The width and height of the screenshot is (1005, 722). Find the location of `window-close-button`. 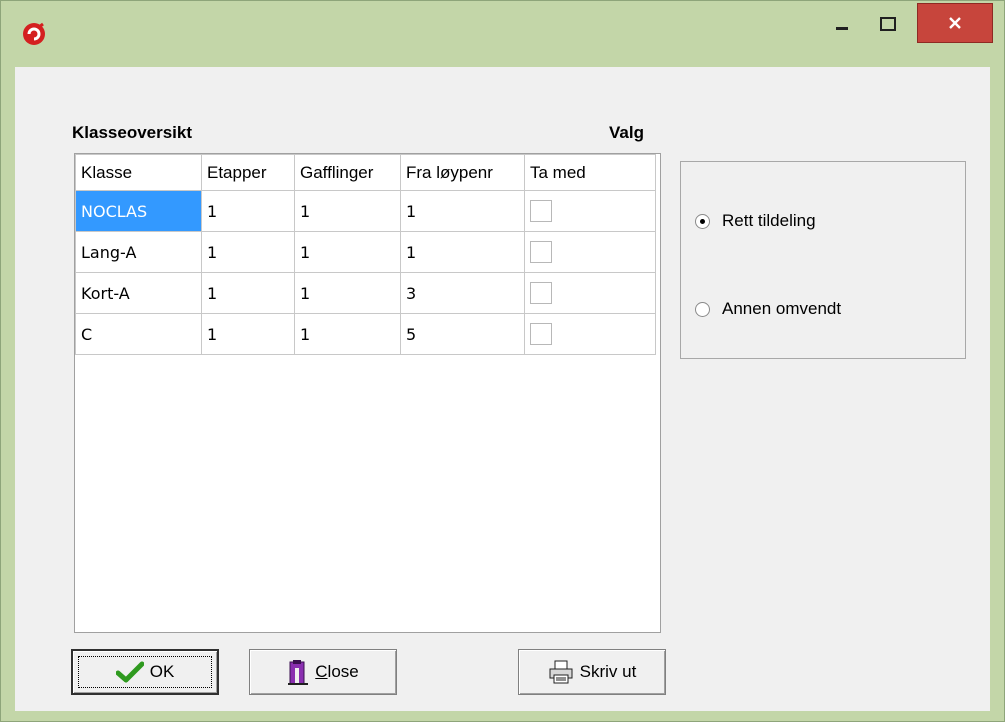

window-close-button is located at coordinates (955, 23).